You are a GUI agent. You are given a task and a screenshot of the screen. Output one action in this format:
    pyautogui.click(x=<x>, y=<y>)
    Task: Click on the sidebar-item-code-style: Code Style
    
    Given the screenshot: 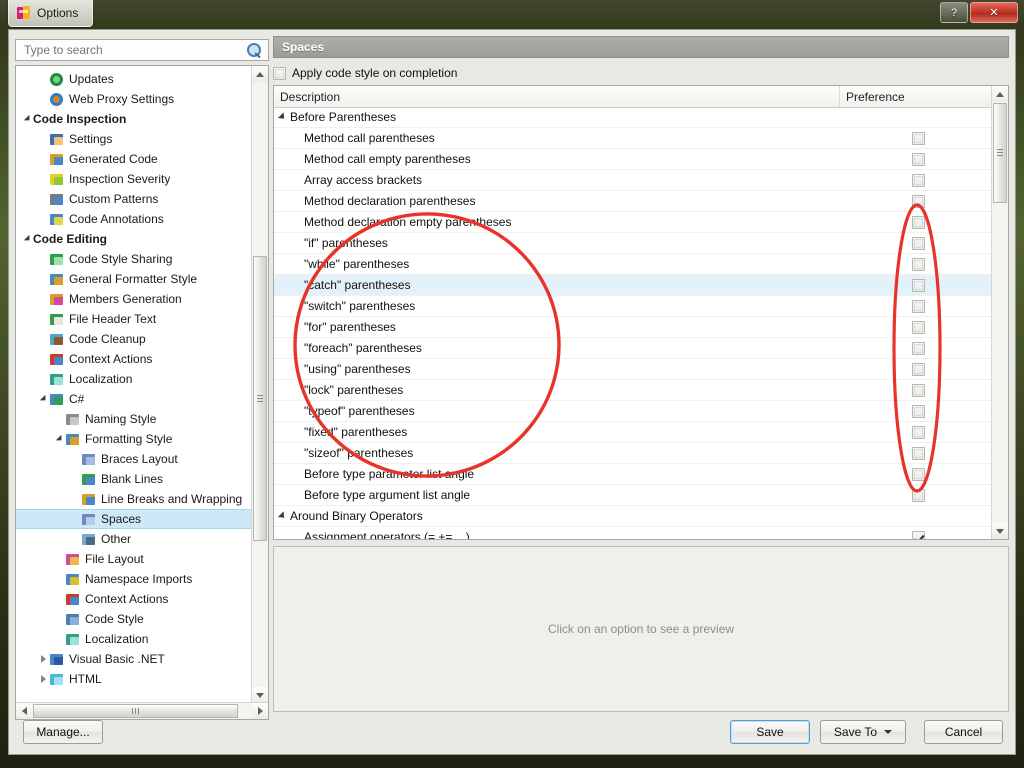 What is the action you would take?
    pyautogui.click(x=135, y=619)
    